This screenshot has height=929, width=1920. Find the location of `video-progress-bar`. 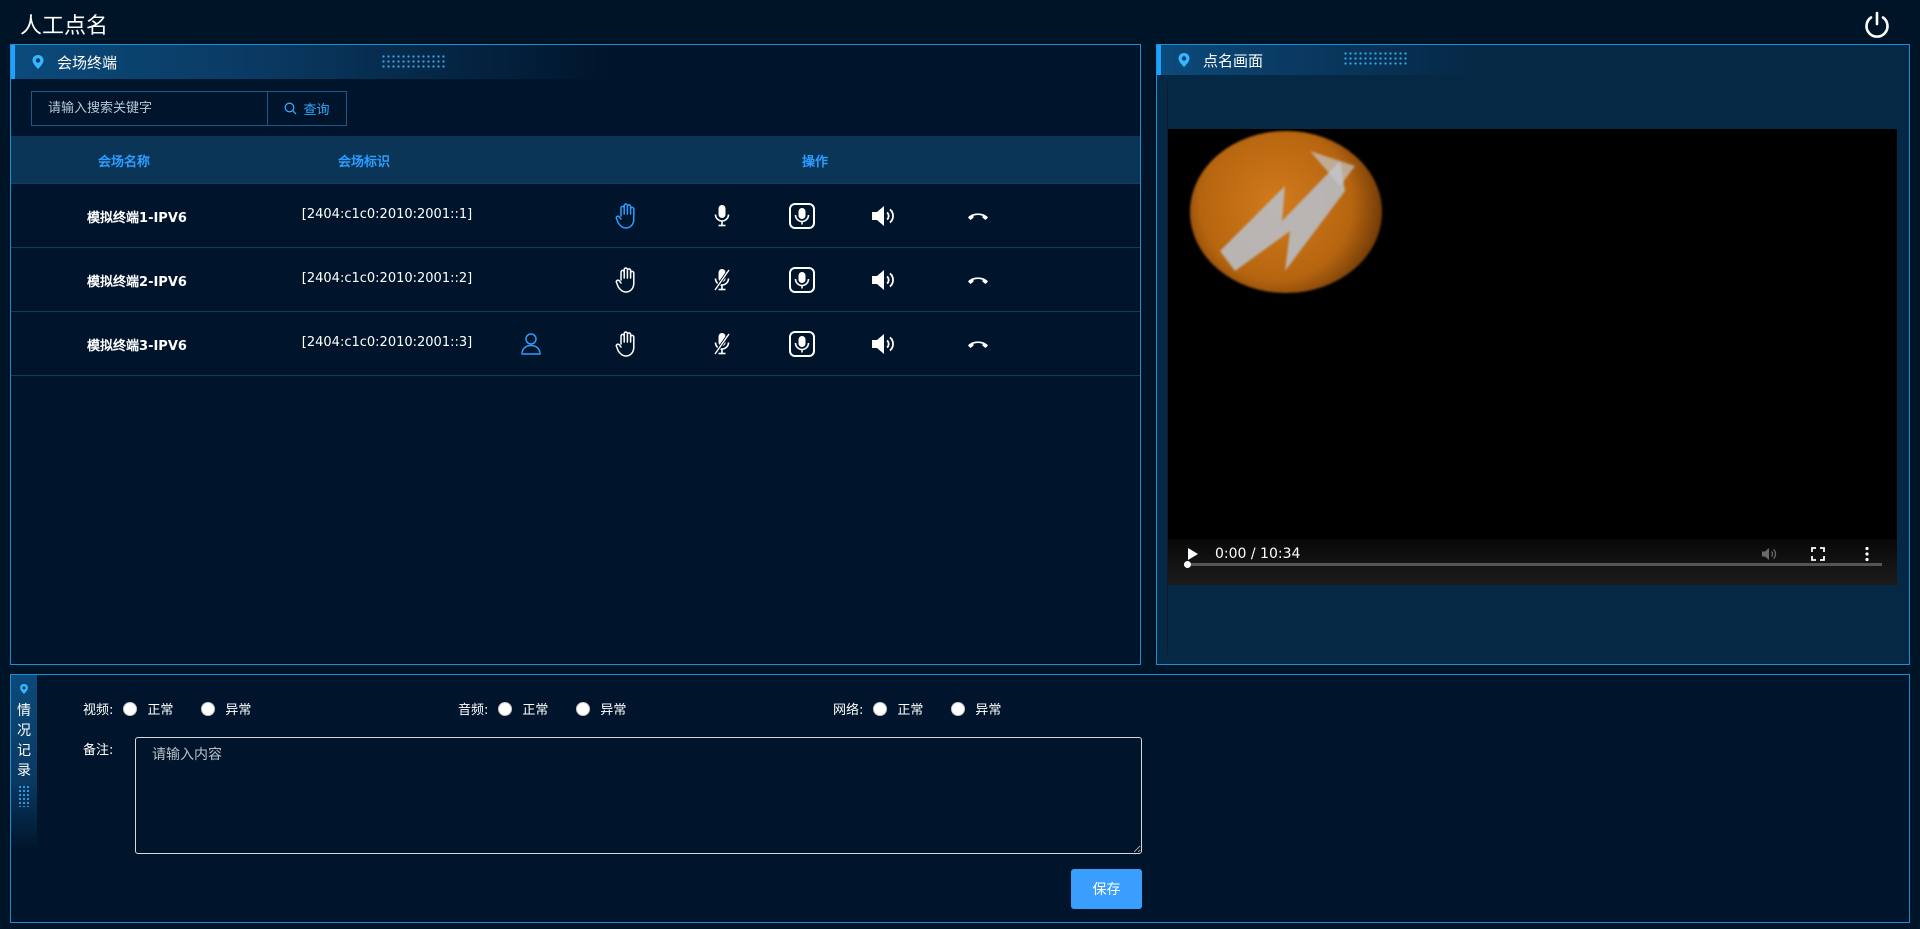

video-progress-bar is located at coordinates (1533, 564).